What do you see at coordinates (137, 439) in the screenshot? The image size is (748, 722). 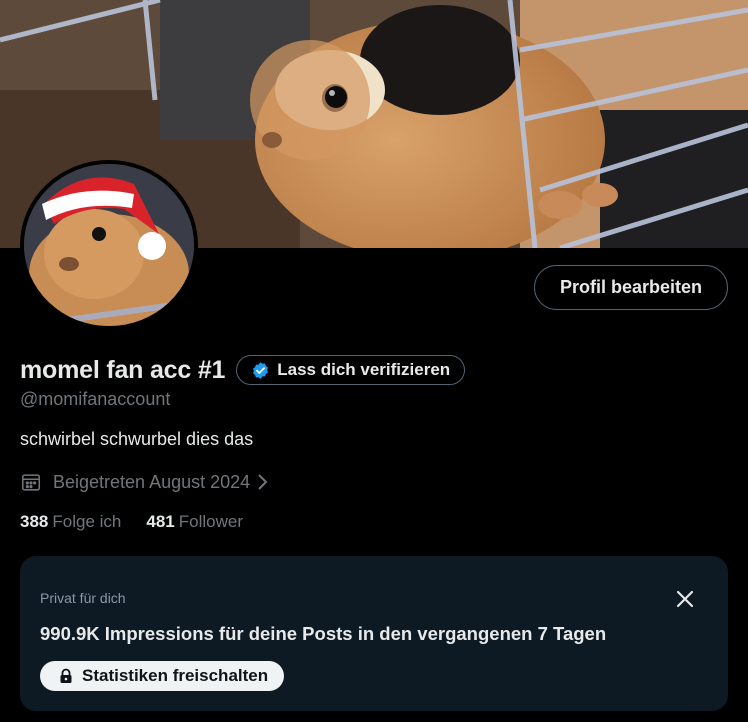 I see `profile-bio: schwirbel schwurbel dies das` at bounding box center [137, 439].